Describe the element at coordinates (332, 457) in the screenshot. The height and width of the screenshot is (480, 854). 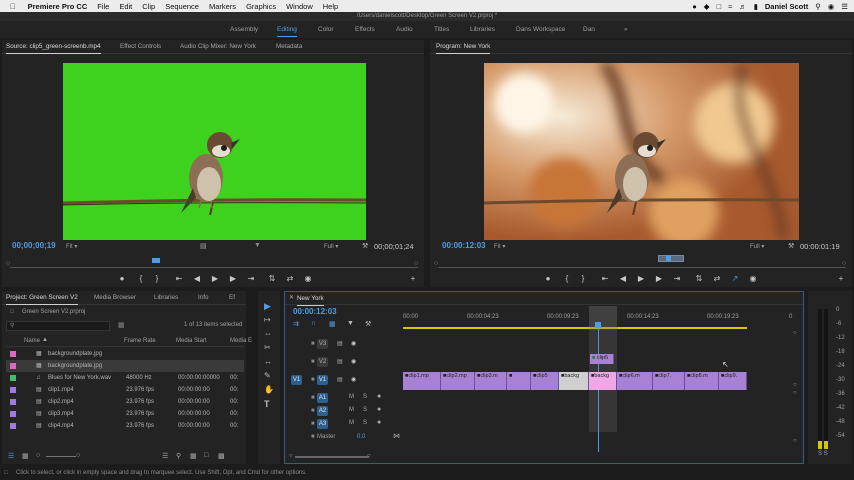
I see `horizontal-zoom-bar` at that location.